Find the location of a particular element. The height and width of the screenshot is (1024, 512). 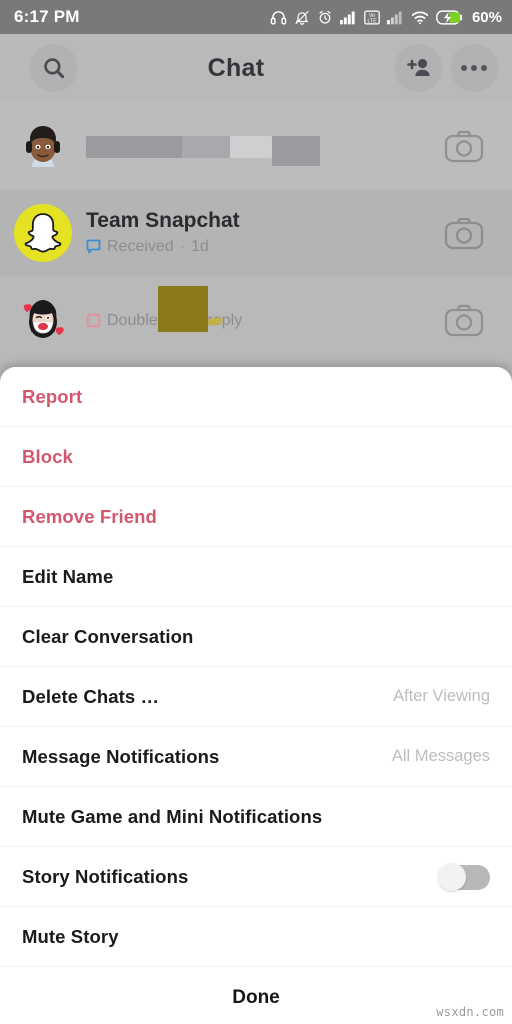

status-icon-group: Vo LTE 60% is located at coordinates (386, 17).